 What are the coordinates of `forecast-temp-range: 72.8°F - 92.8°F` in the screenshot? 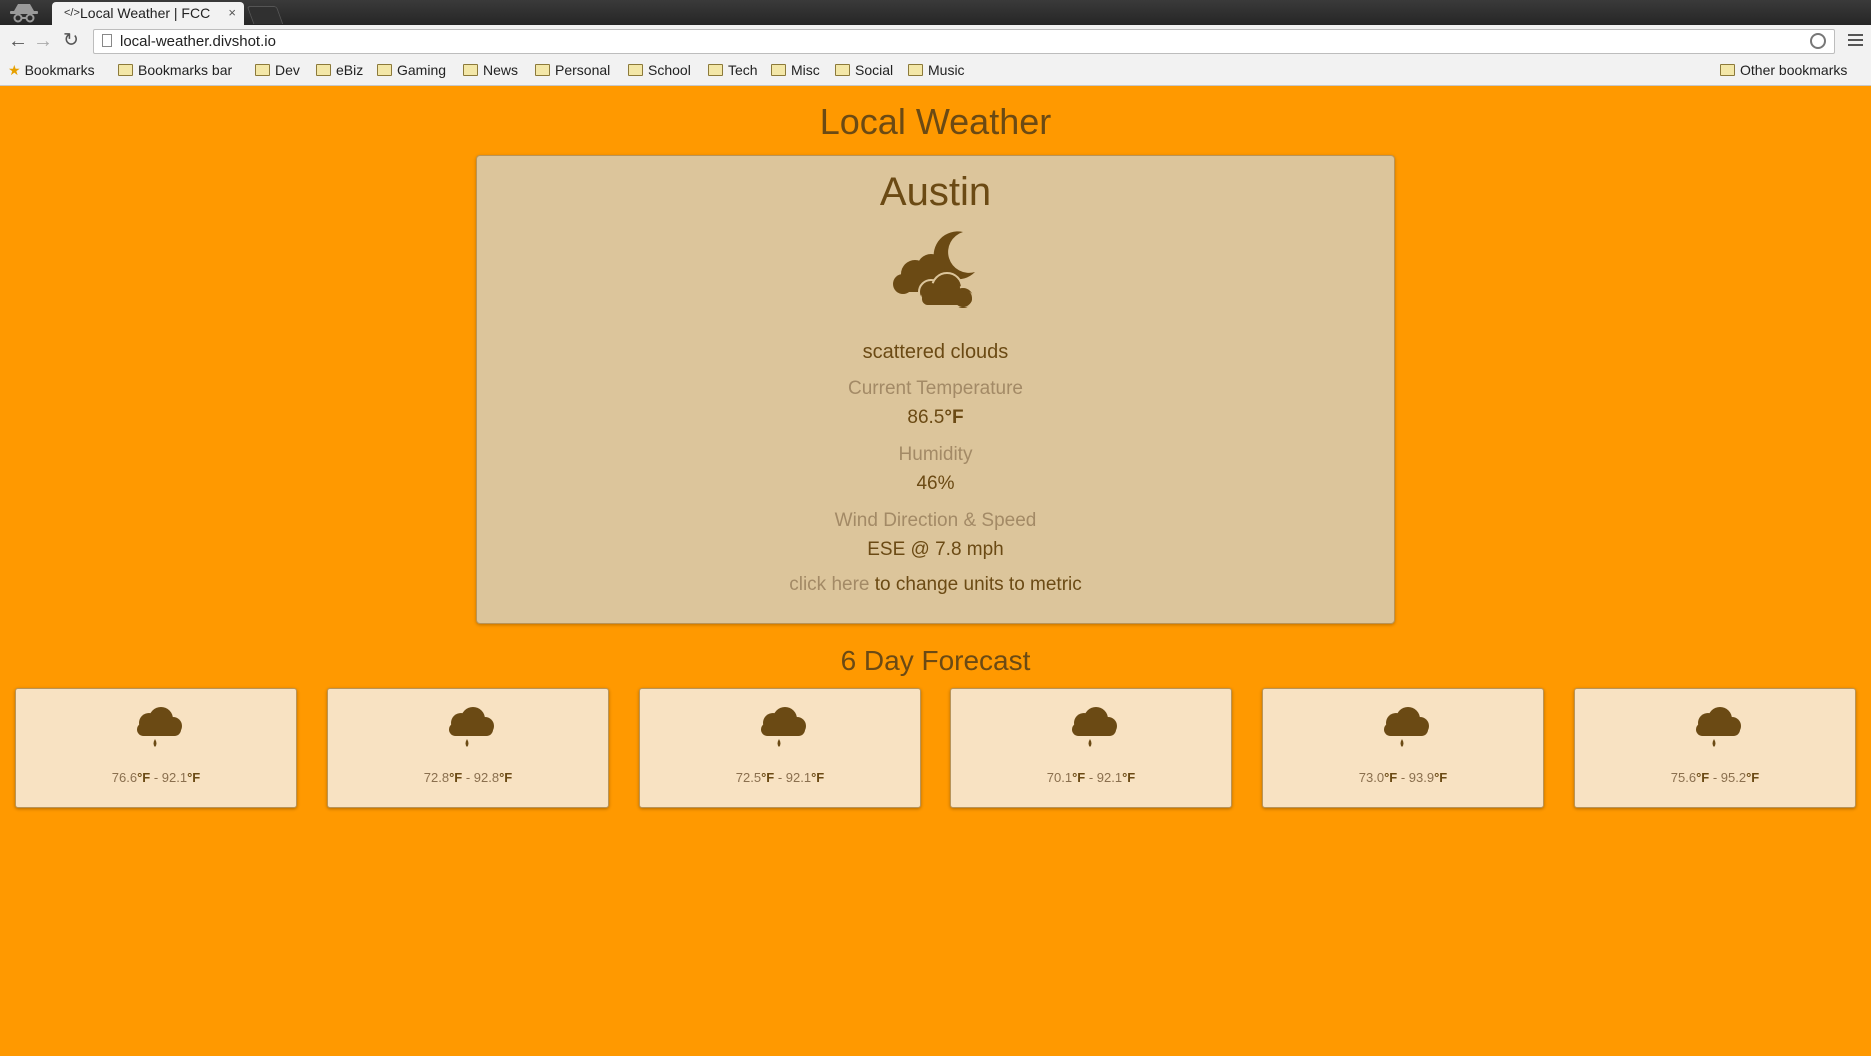 It's located at (468, 777).